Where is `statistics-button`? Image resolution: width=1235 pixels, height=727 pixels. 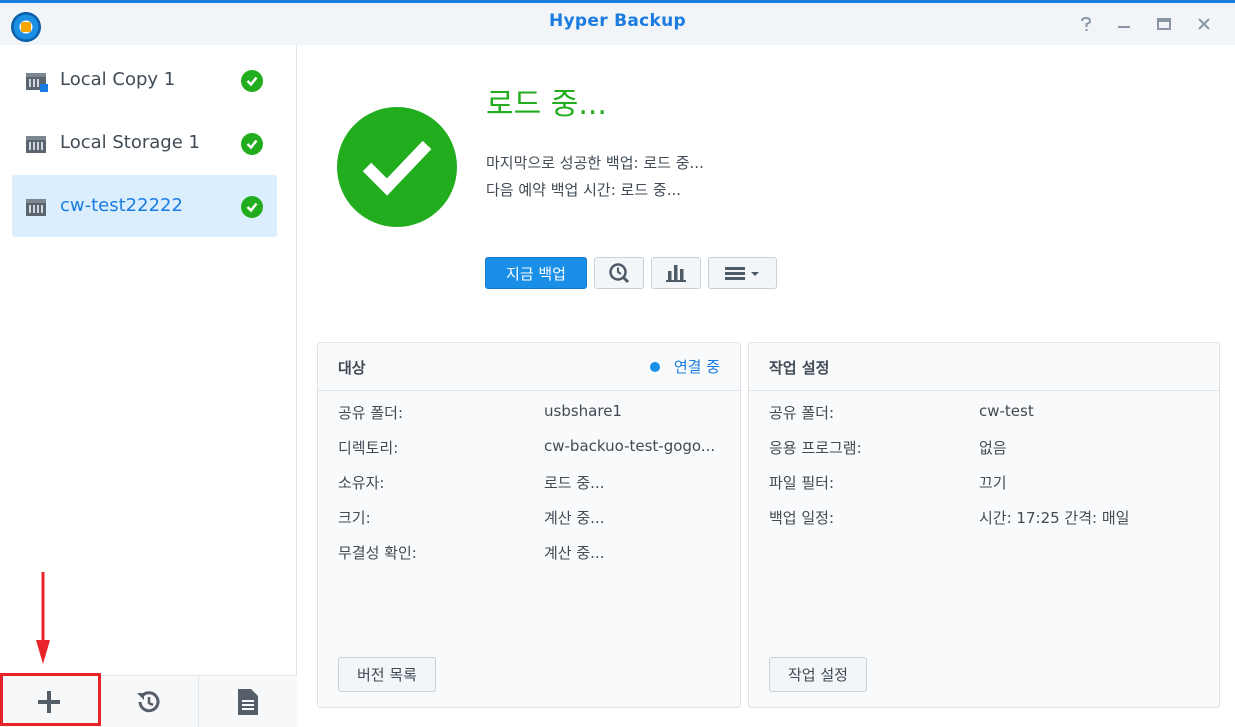 statistics-button is located at coordinates (676, 273).